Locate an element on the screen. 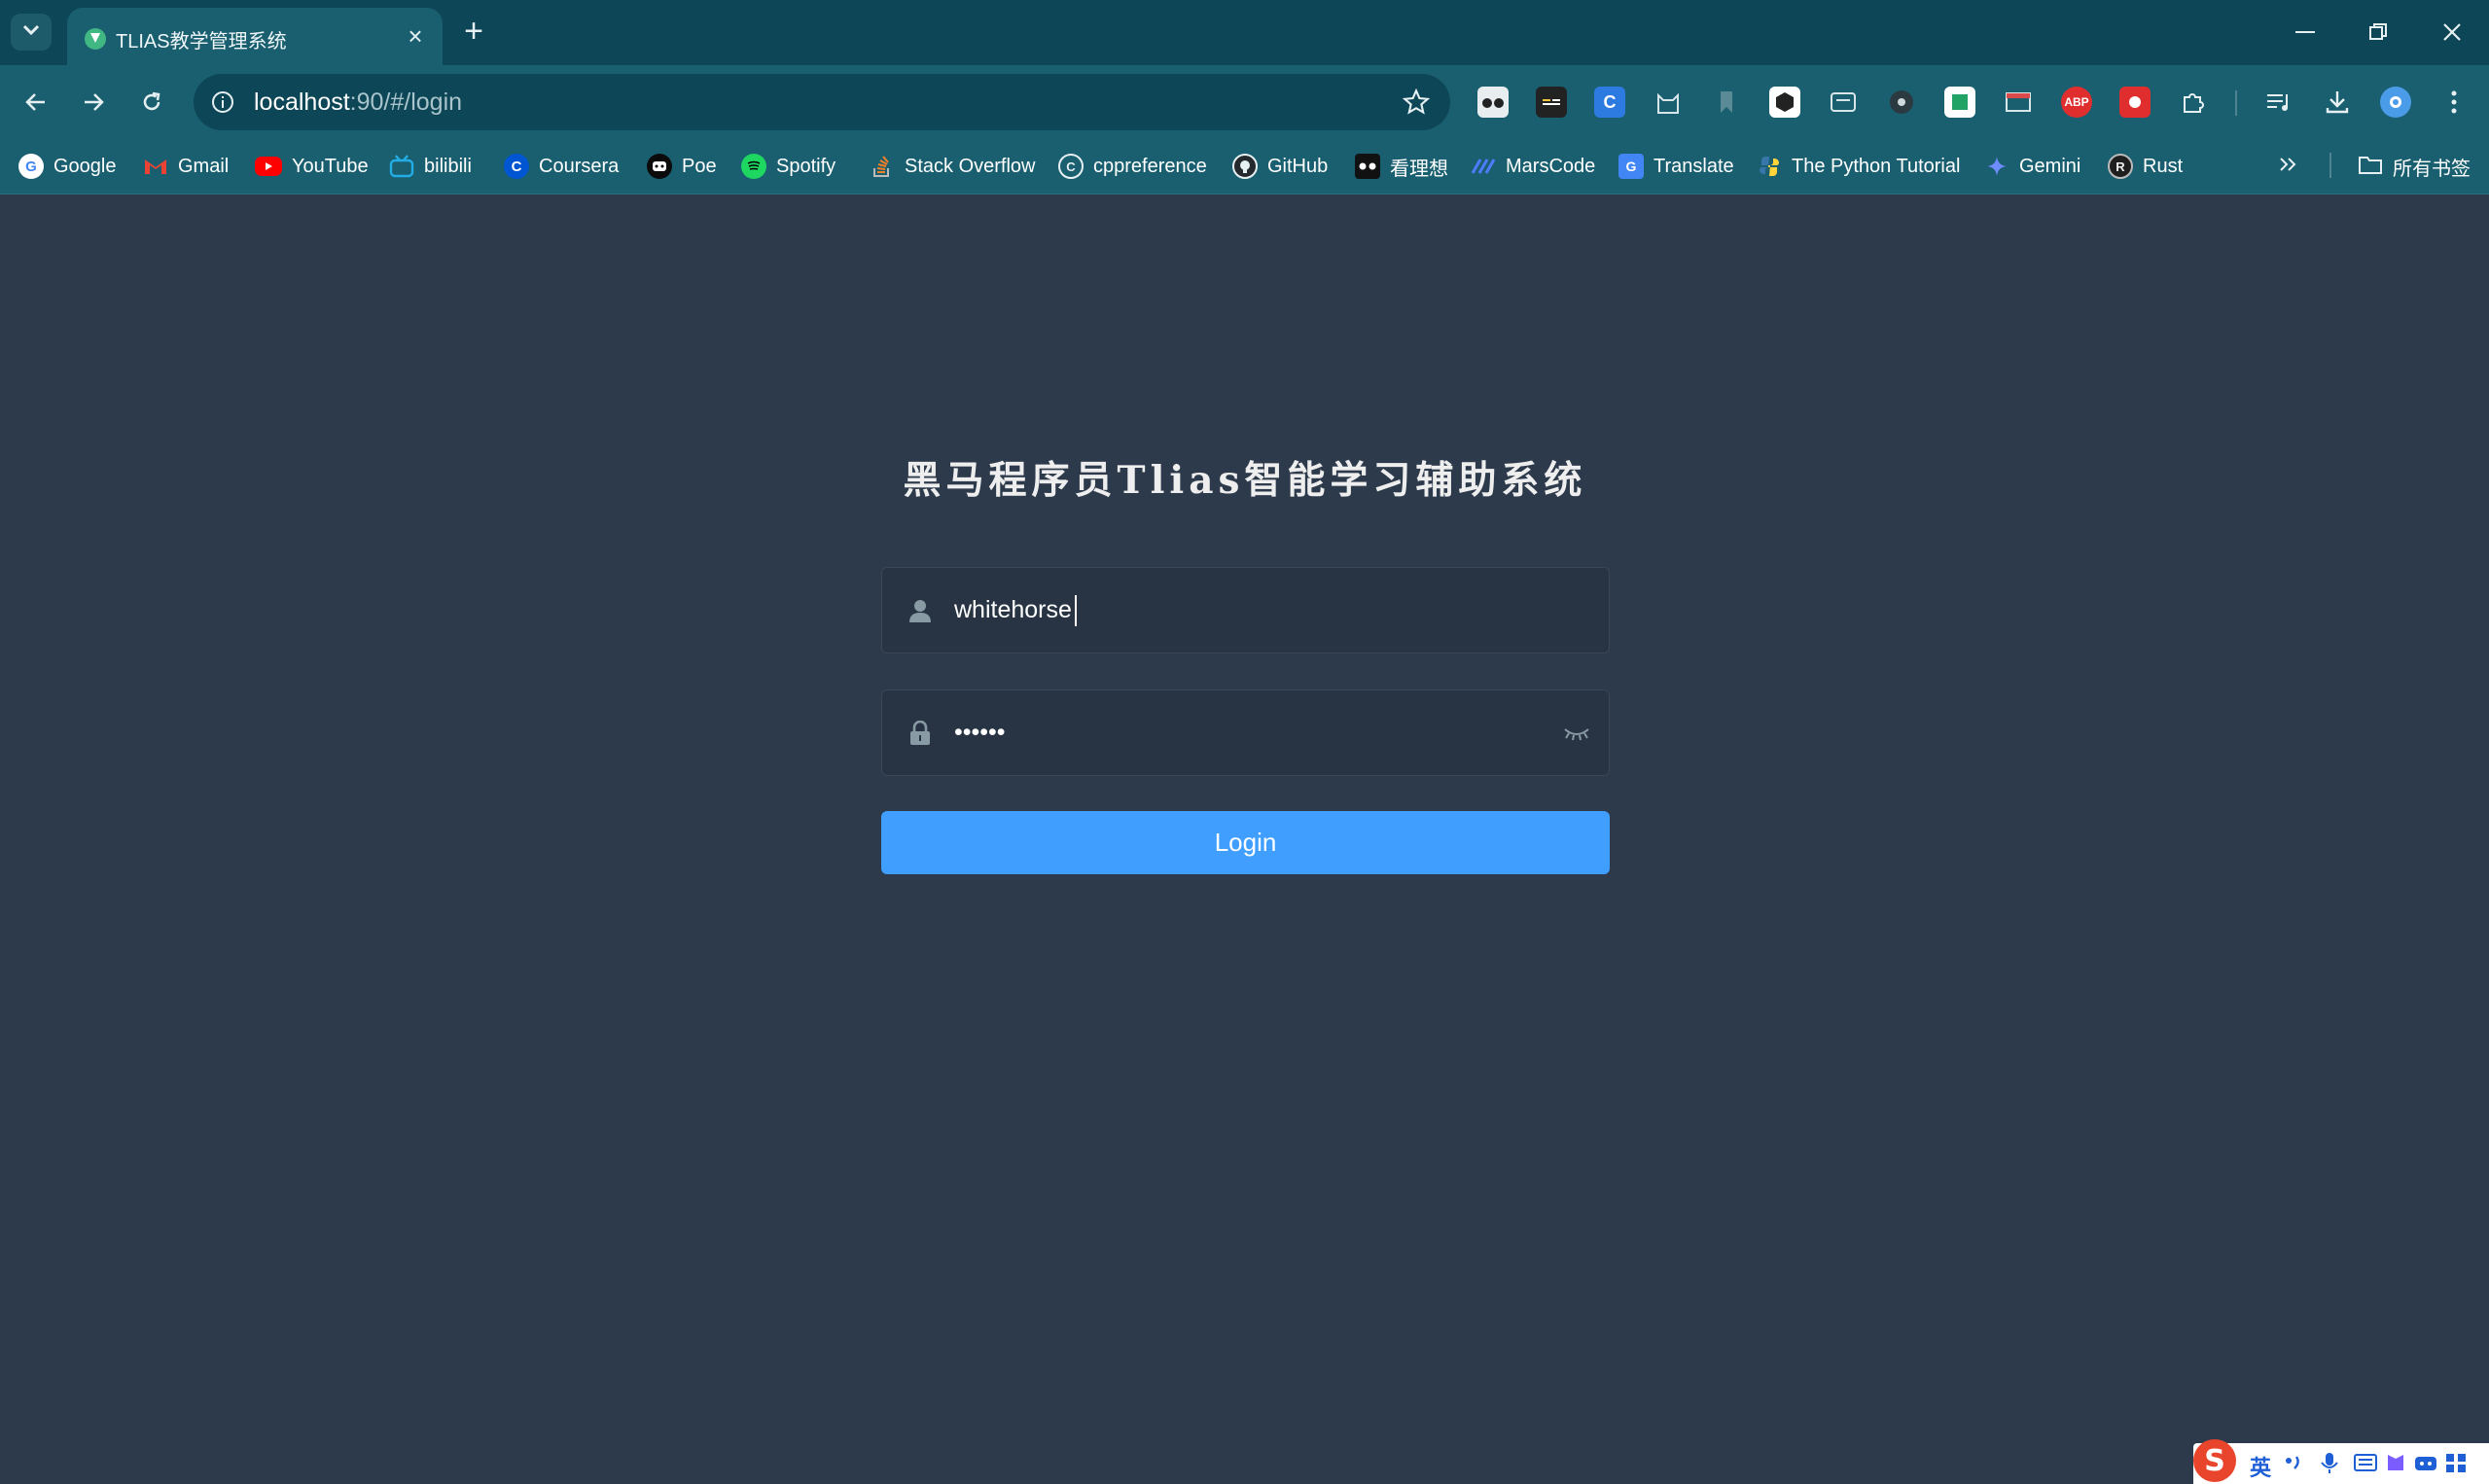 This screenshot has height=1484, width=2489. text-caret is located at coordinates (1076, 611).